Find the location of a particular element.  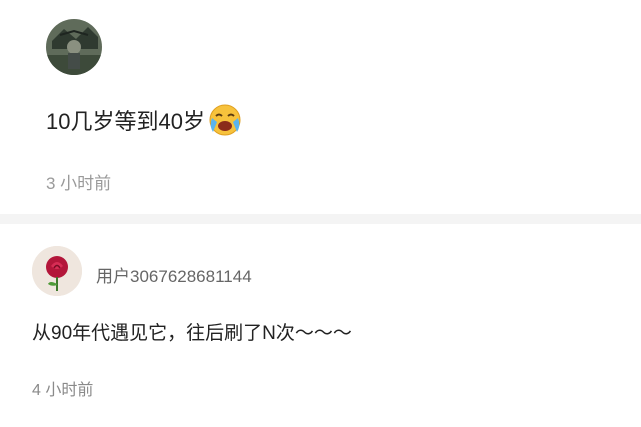

comment-text: 10几岁等到40岁 is located at coordinates (144, 120).